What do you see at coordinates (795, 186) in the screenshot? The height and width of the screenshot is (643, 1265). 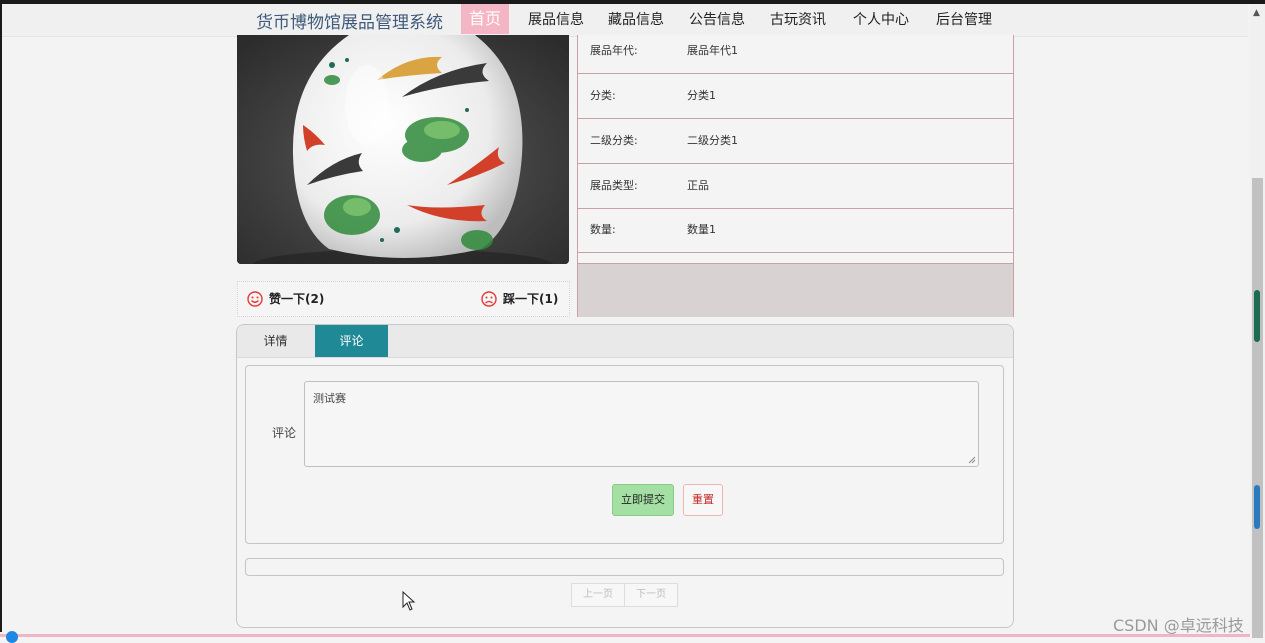 I see `info-row-type: 展品类型: 正品` at bounding box center [795, 186].